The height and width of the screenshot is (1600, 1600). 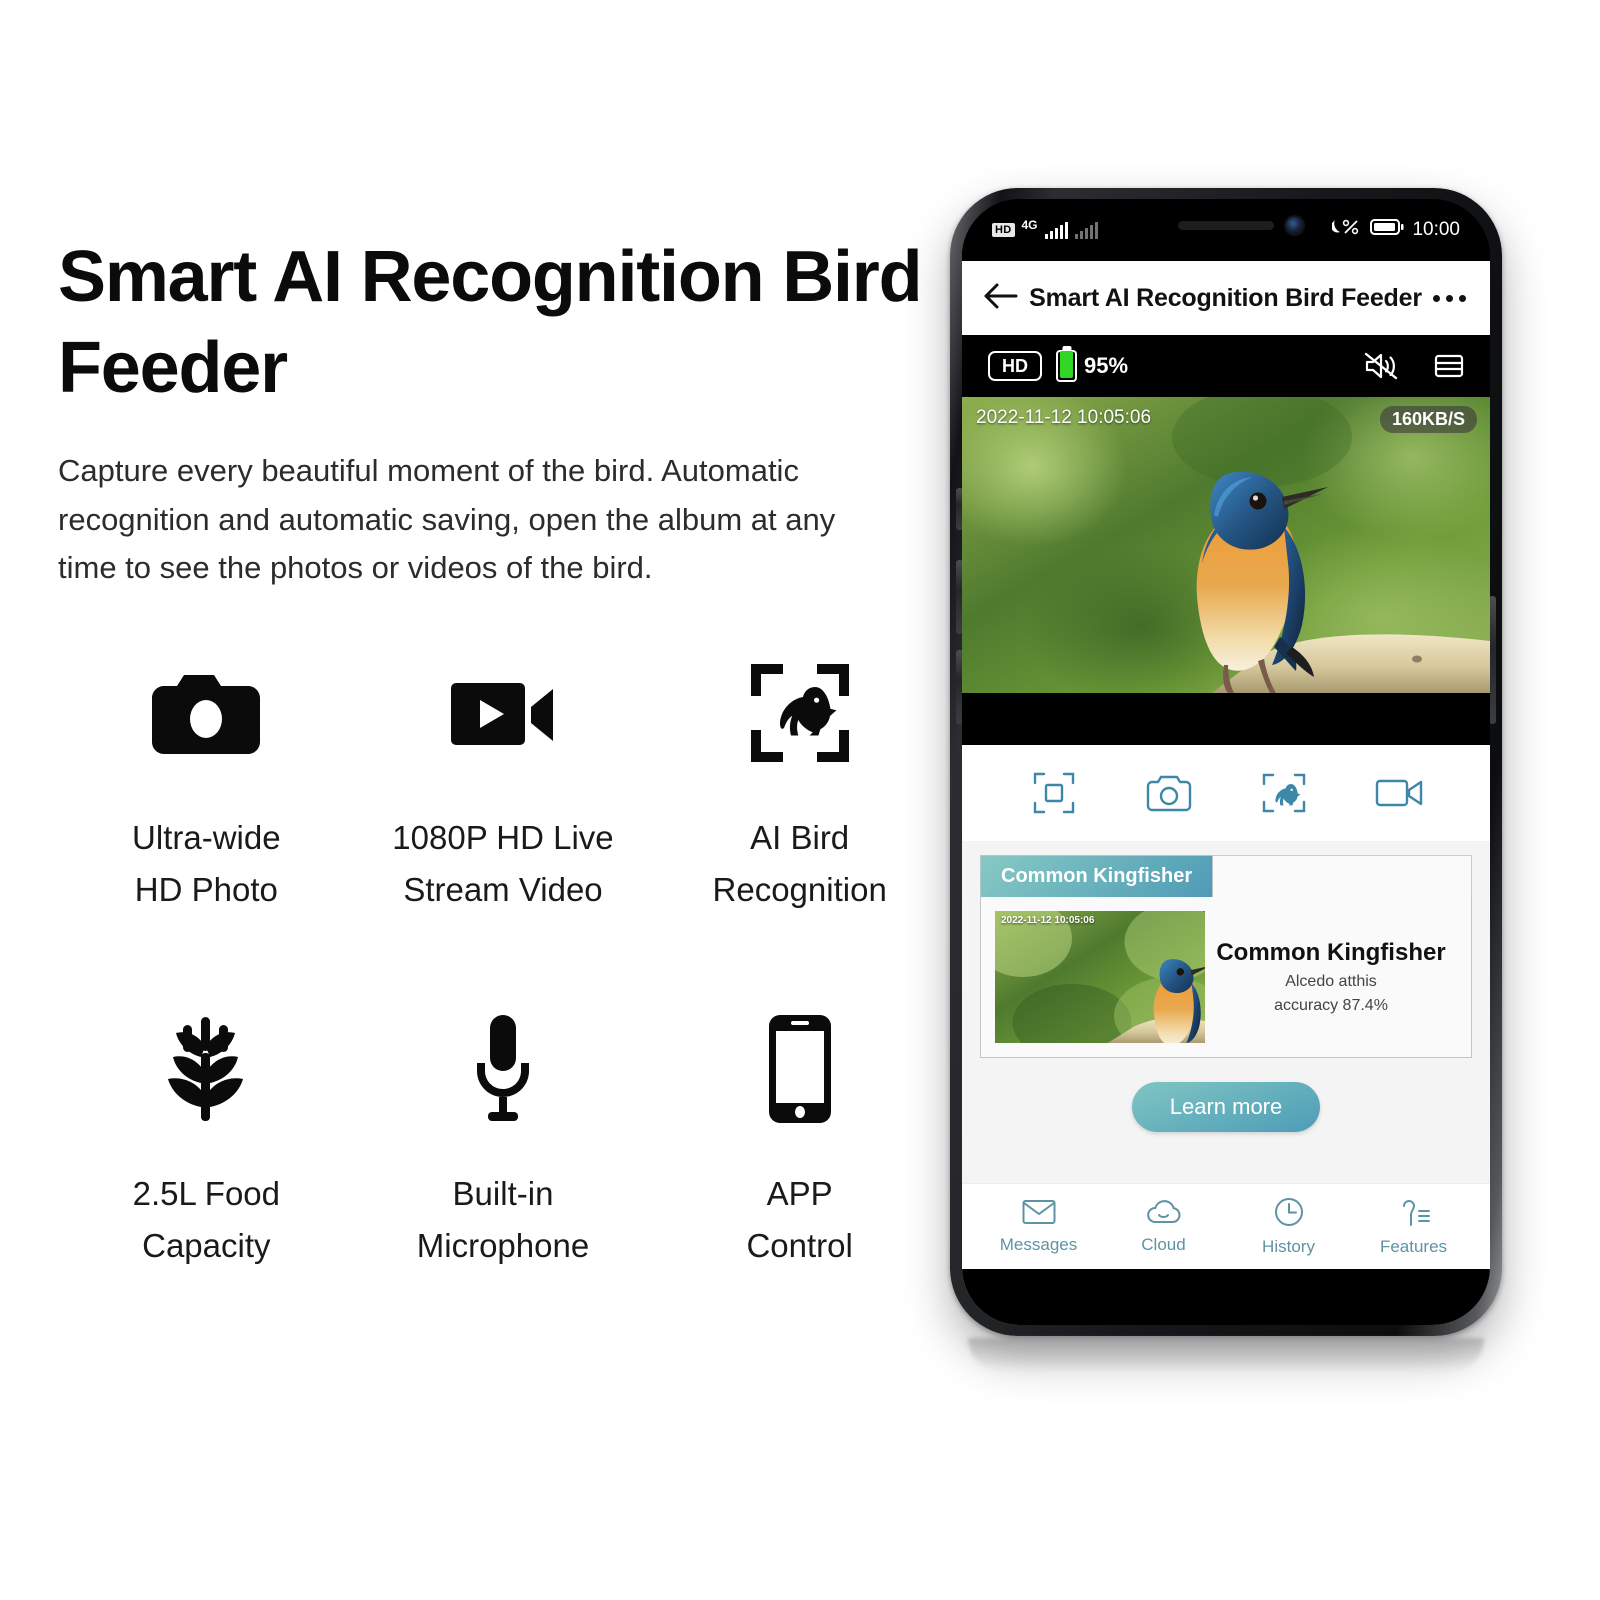 I want to click on species-name: Common Kingfisher, so click(x=1331, y=952).